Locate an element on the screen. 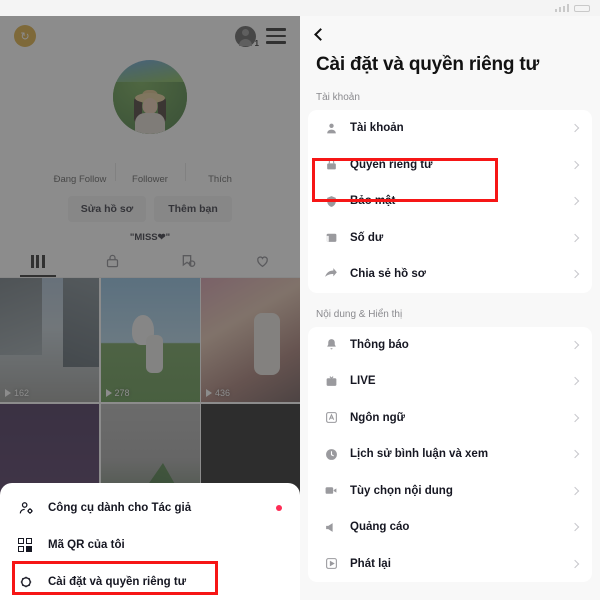 Image resolution: width=600 pixels, height=600 pixels. sheet-item-settings-and-privacy: Cài đặt và quyền riêng tư is located at coordinates (150, 581).